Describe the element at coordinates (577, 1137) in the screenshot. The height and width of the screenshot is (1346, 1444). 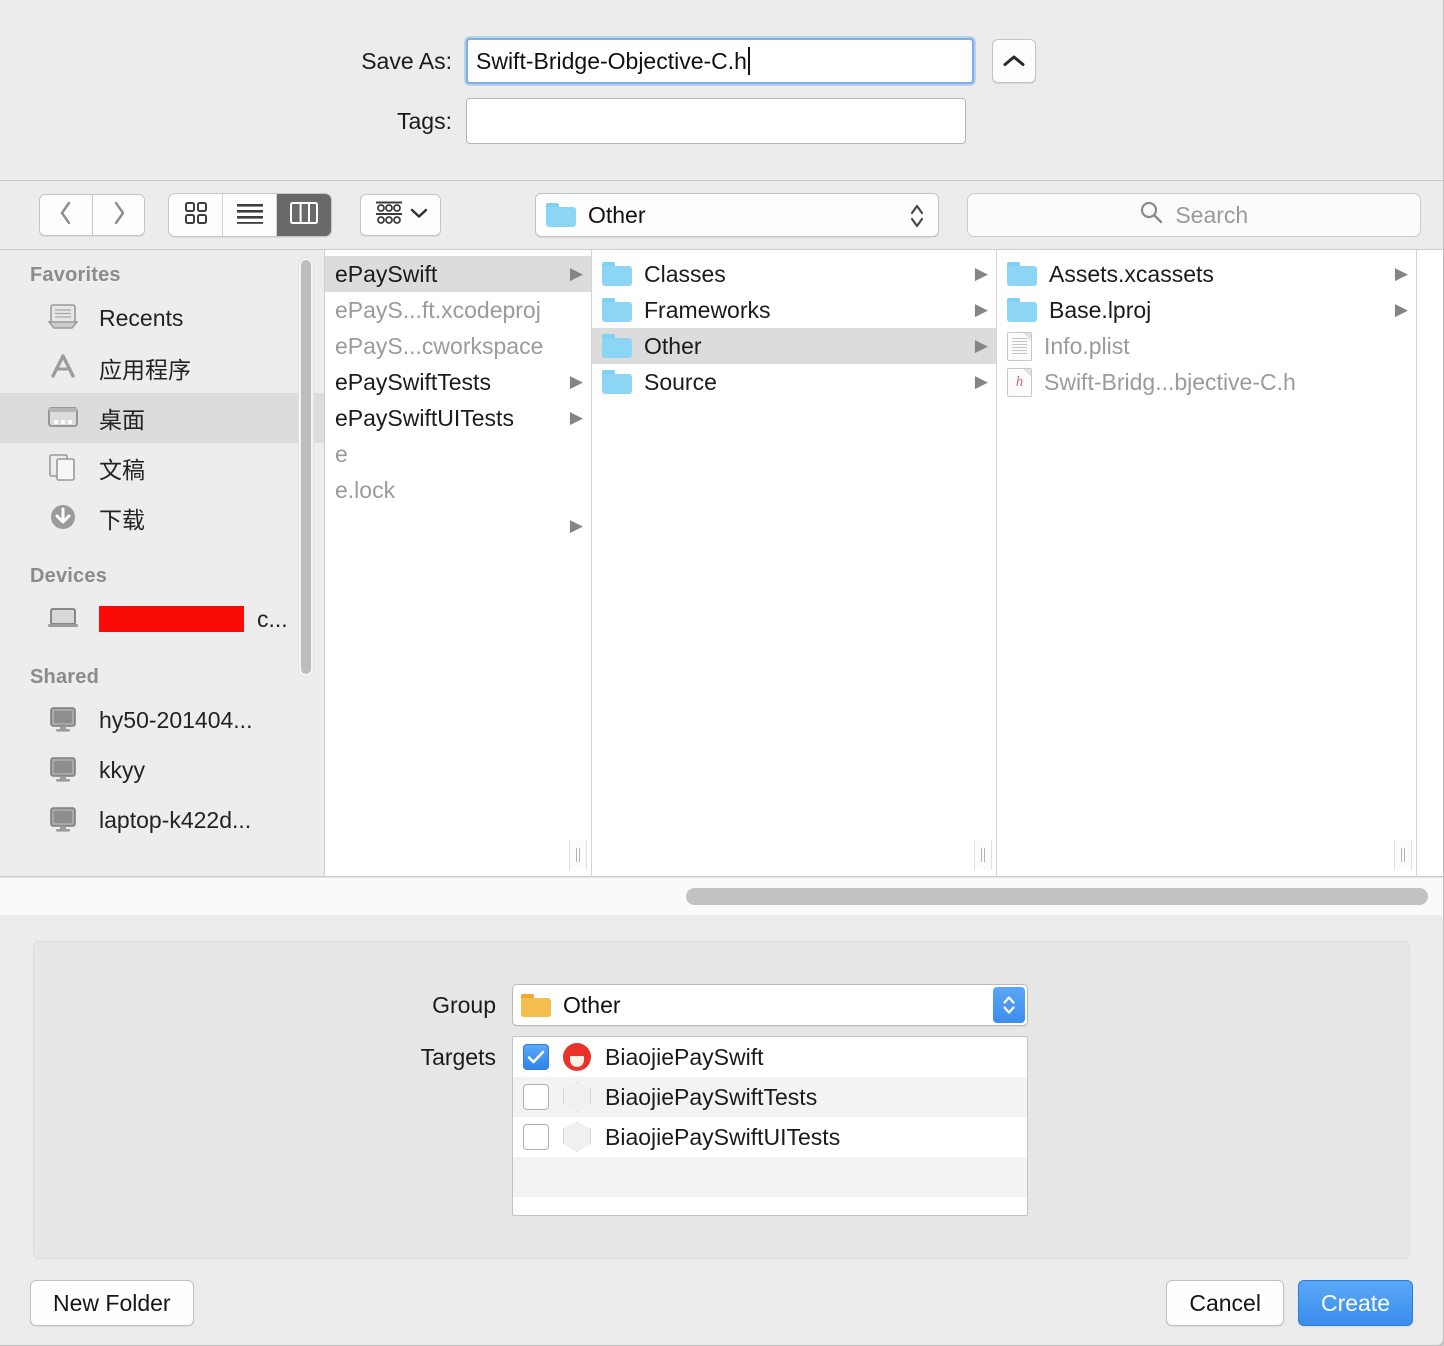
I see `test-bundle-icon` at that location.